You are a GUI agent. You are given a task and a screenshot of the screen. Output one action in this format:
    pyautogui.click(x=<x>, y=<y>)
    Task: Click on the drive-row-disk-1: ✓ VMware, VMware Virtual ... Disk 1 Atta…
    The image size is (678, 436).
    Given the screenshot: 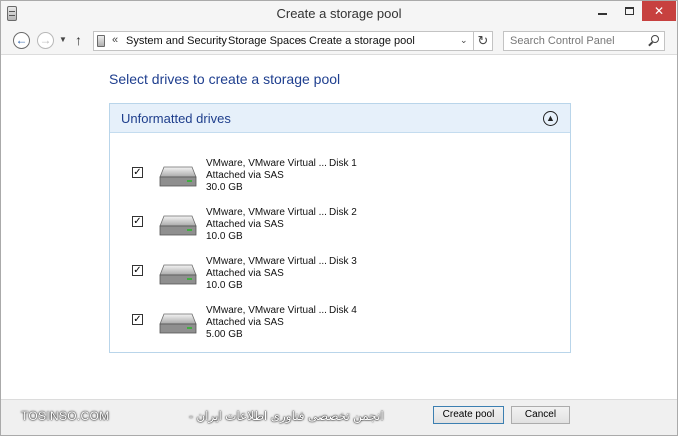 What is the action you would take?
    pyautogui.click(x=342, y=180)
    